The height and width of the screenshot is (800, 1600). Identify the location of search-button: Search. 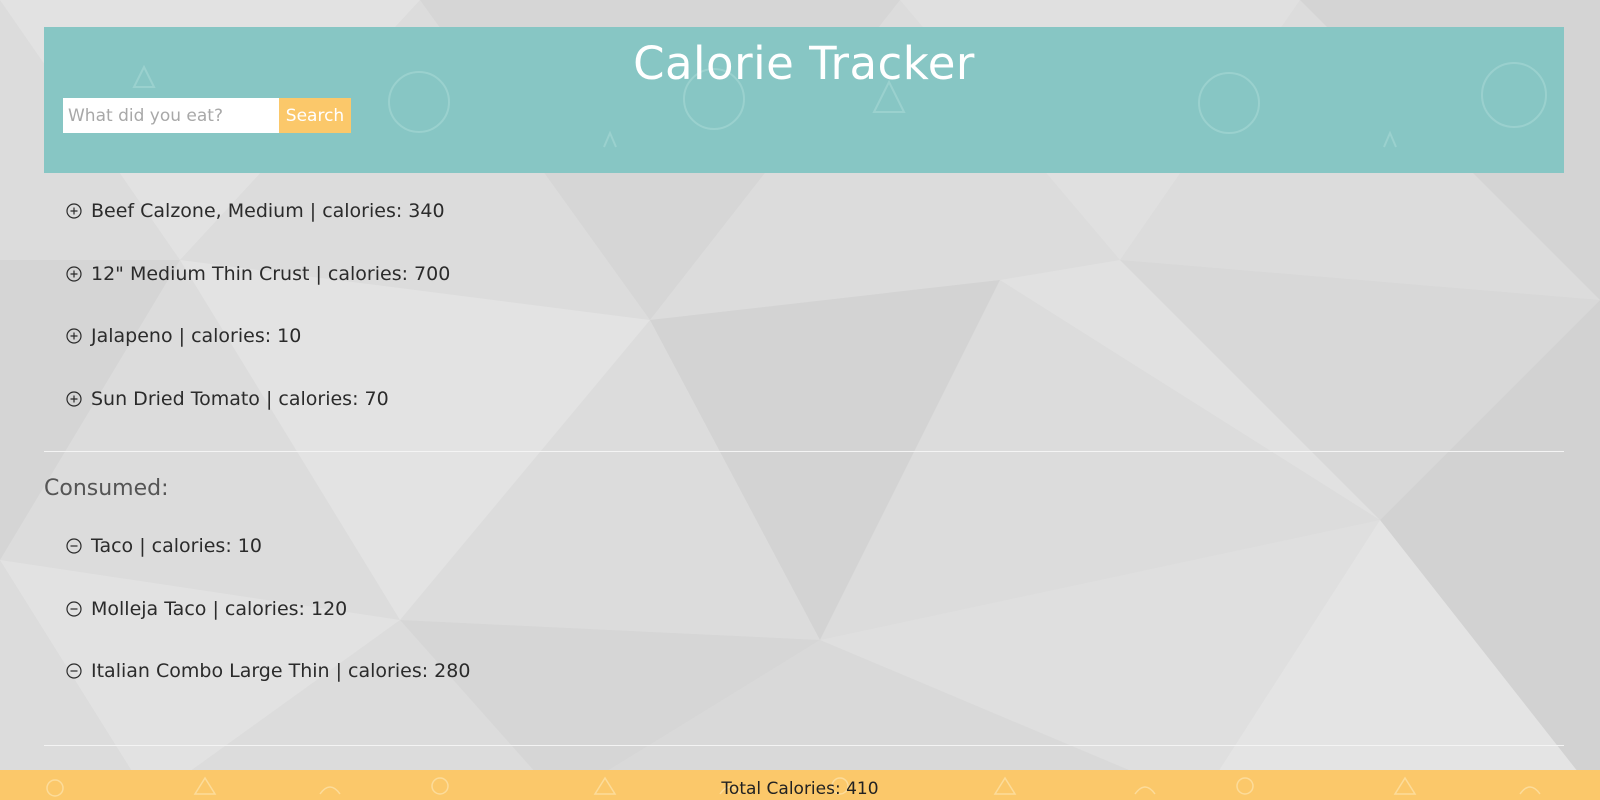
(315, 115).